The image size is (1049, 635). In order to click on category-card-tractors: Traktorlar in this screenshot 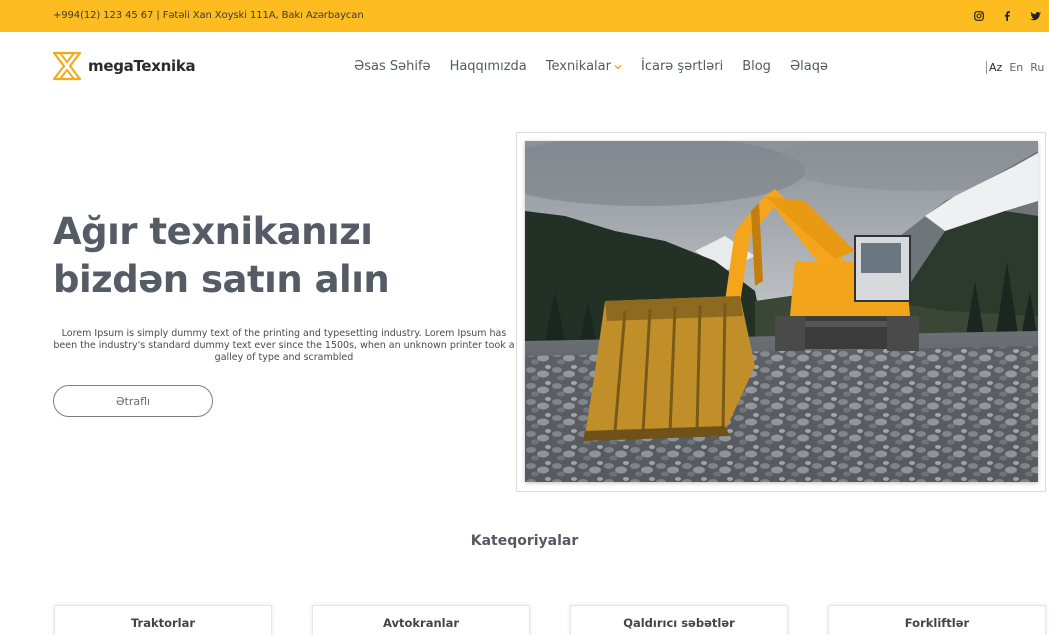, I will do `click(163, 620)`.